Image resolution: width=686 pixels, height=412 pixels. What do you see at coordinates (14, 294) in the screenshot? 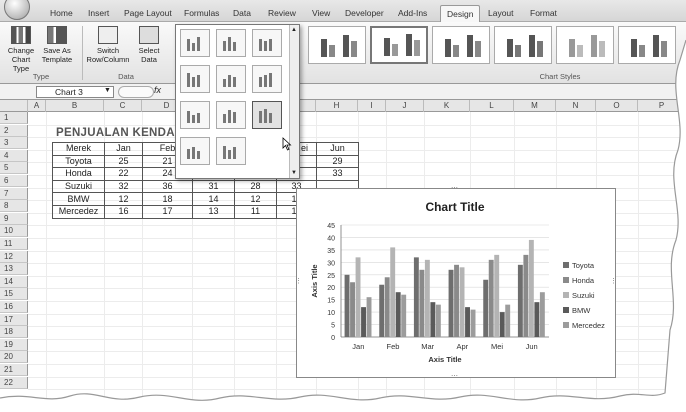
I see `row-header: 15` at bounding box center [14, 294].